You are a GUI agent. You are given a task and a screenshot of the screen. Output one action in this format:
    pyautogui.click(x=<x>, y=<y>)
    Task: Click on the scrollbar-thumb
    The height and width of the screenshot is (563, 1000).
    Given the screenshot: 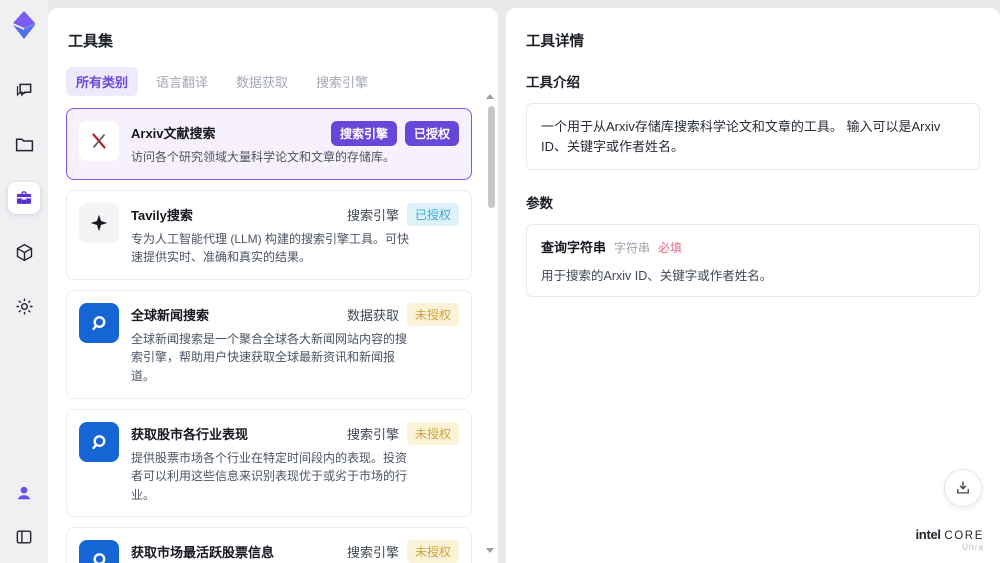 What is the action you would take?
    pyautogui.click(x=491, y=157)
    